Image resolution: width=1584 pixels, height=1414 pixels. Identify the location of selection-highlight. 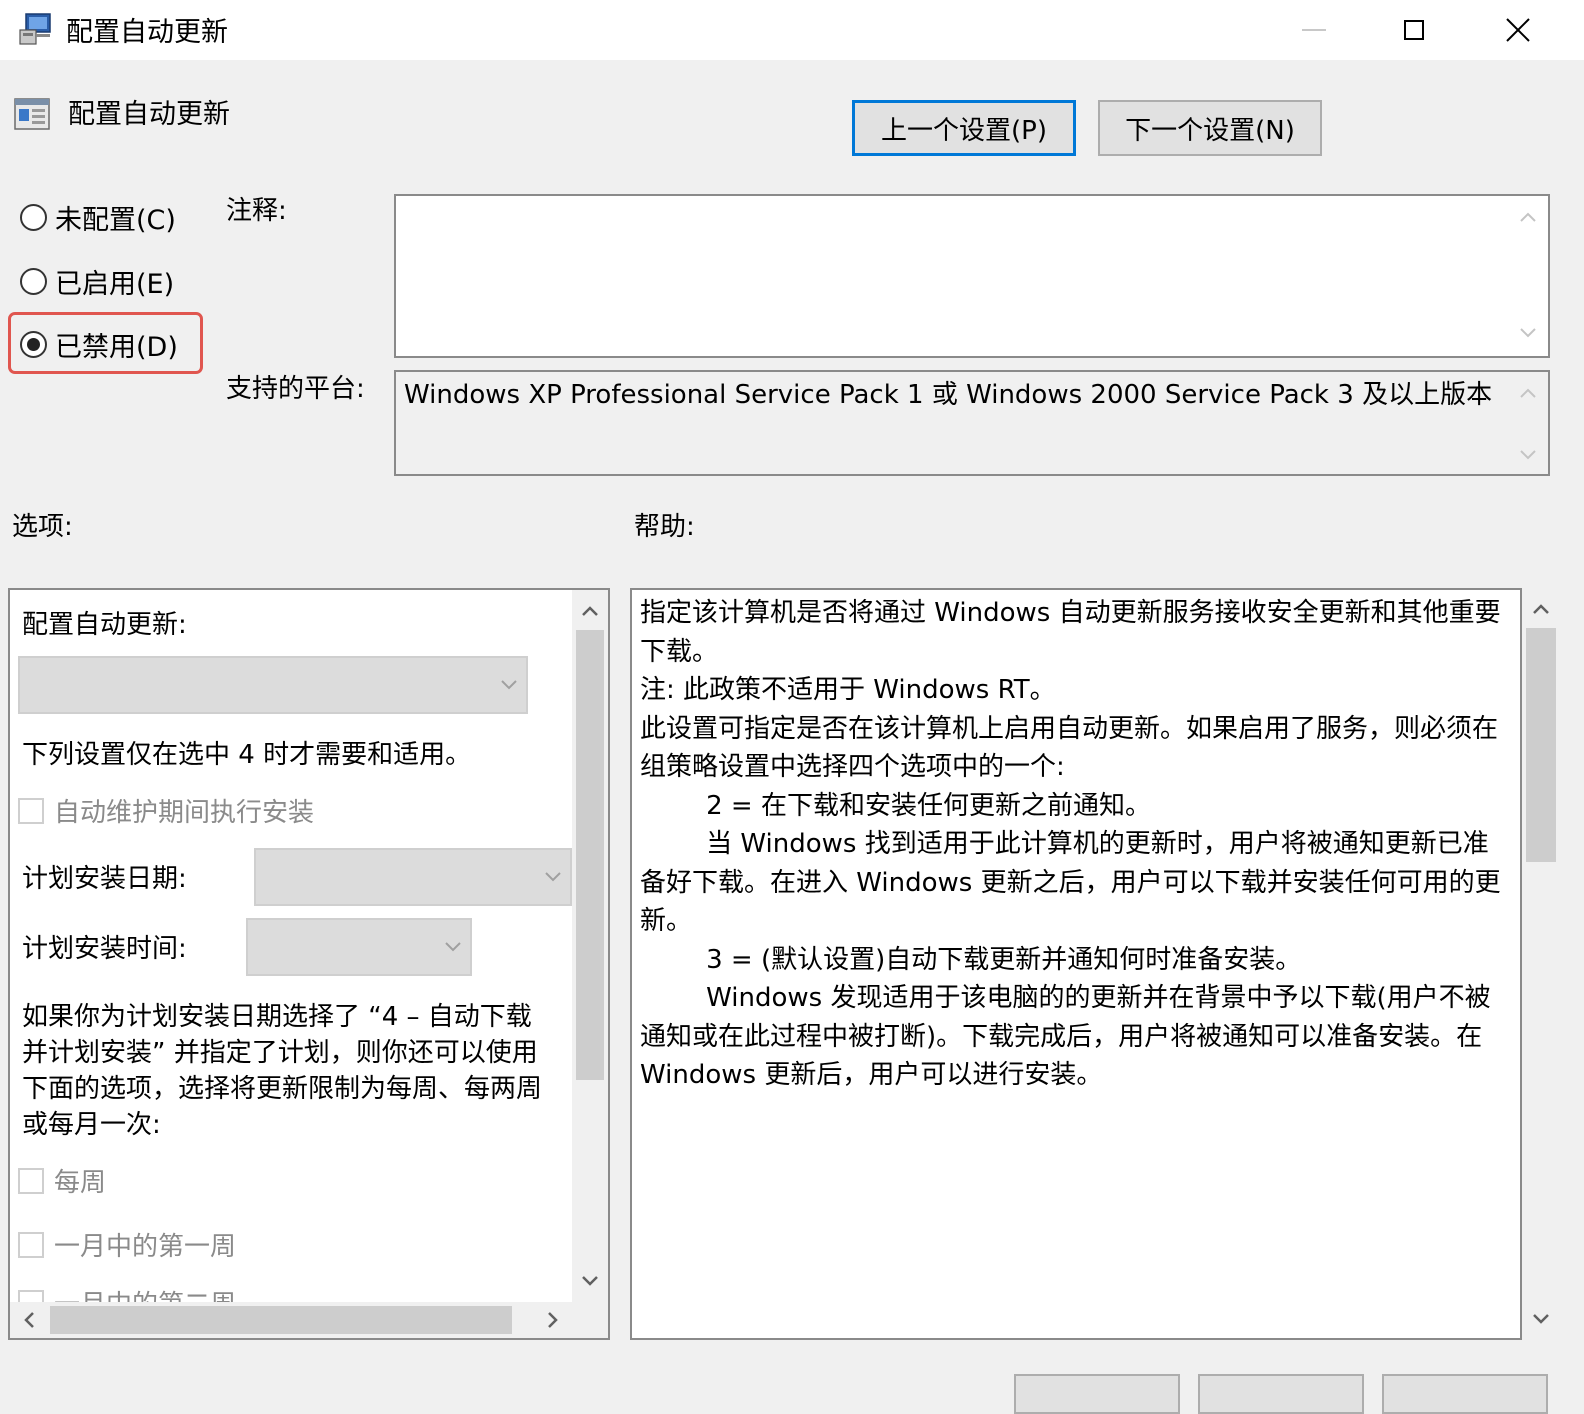
(105, 343).